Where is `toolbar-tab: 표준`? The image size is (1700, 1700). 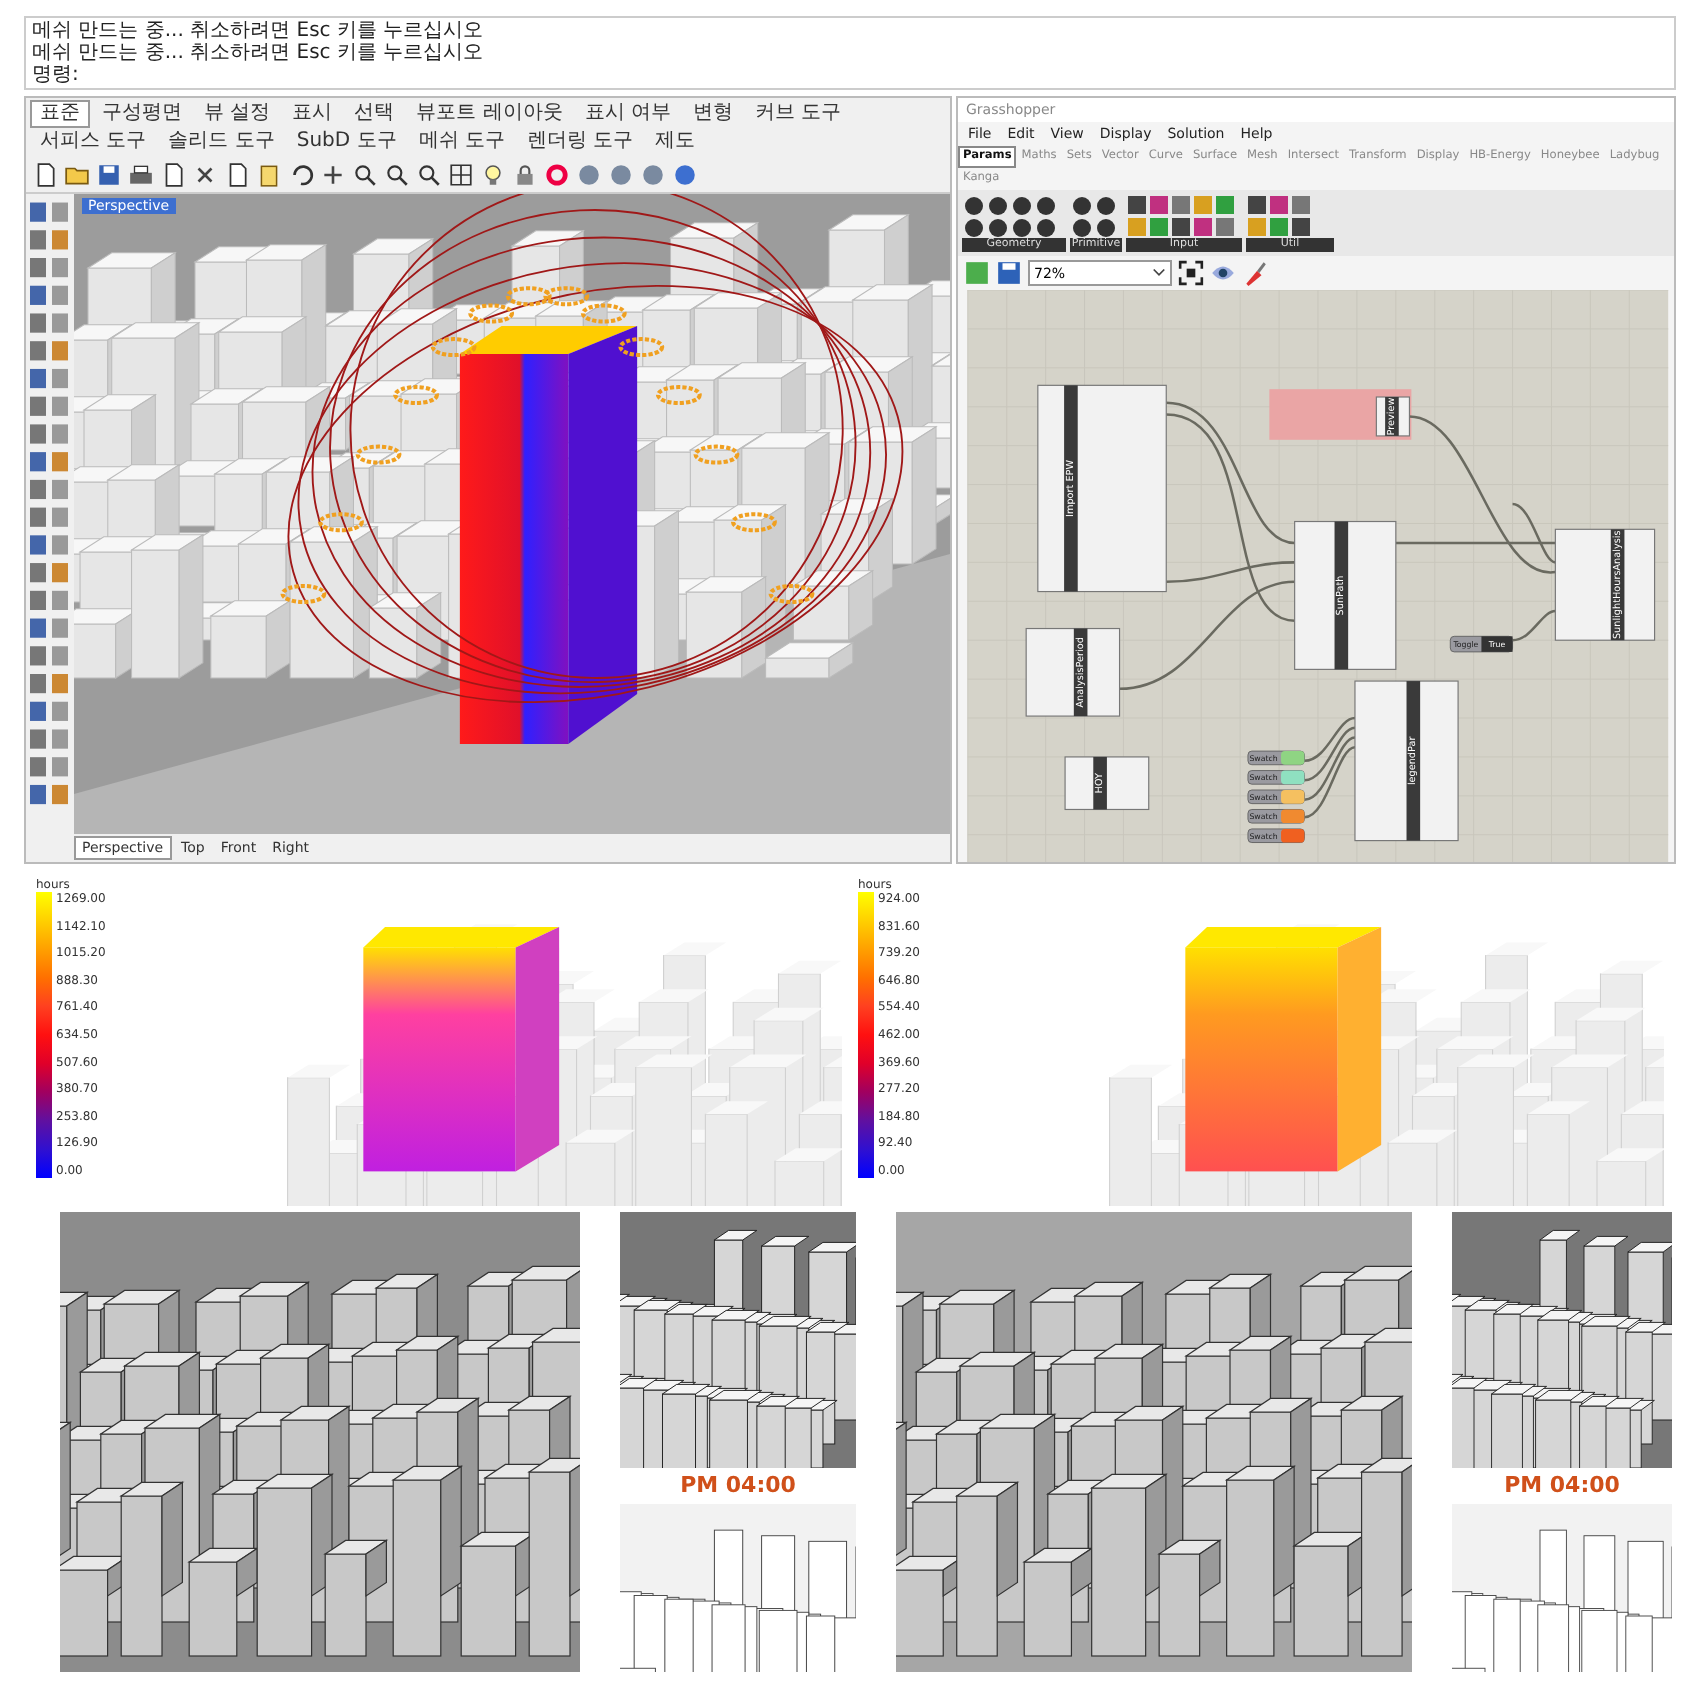
toolbar-tab: 표준 is located at coordinates (60, 114).